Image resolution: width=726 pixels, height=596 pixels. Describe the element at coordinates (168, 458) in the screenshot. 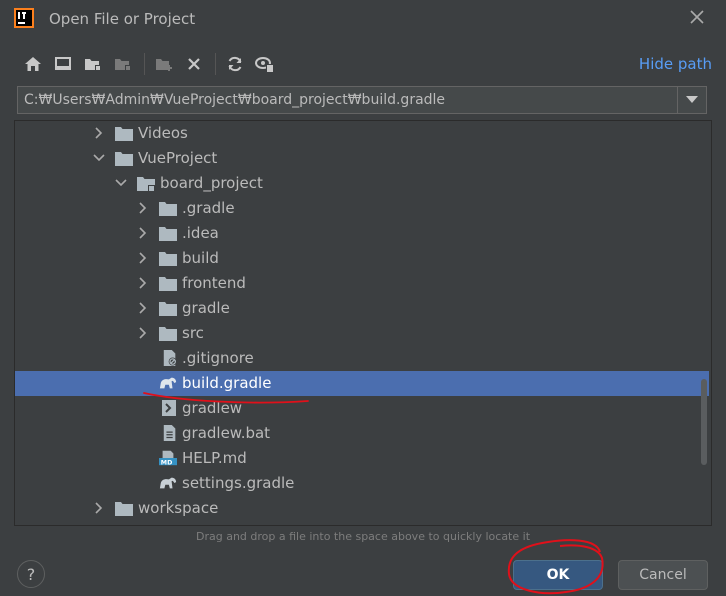

I see `markdown-file-icon: MD` at that location.